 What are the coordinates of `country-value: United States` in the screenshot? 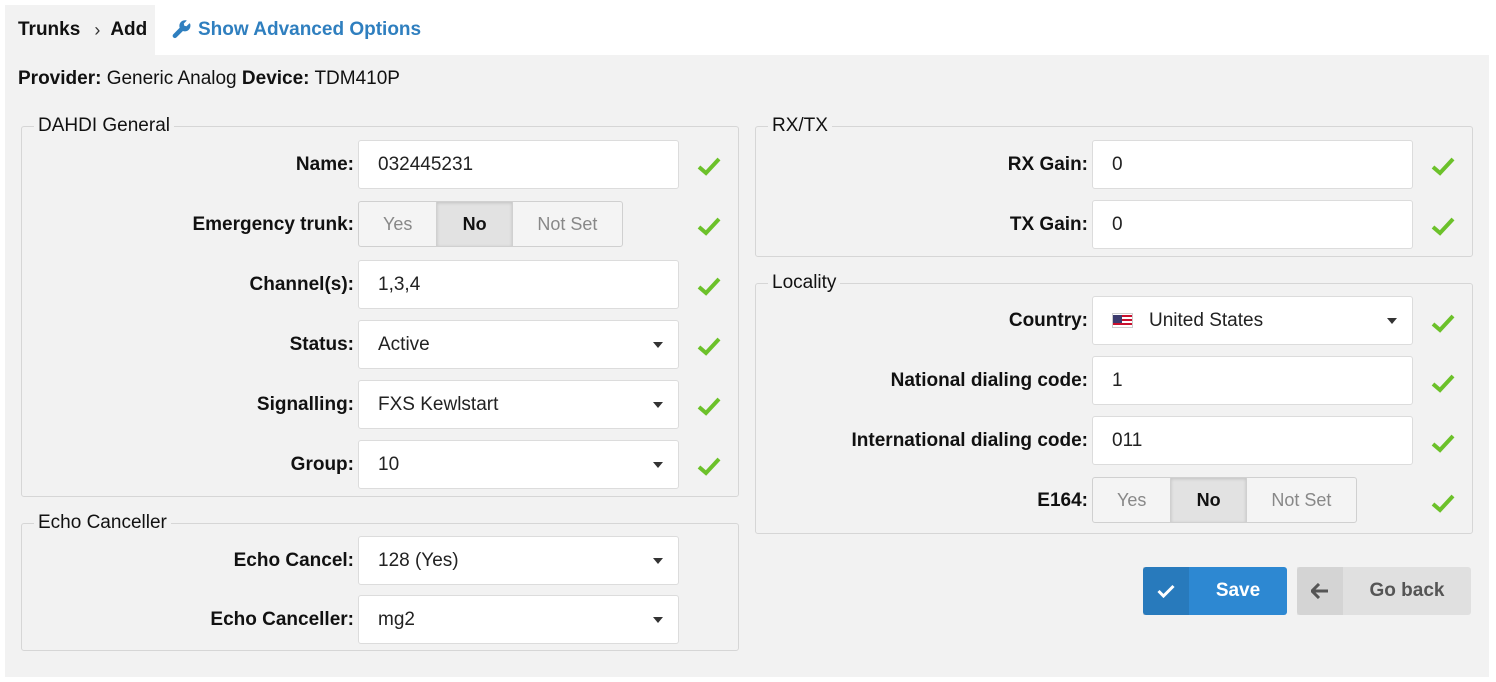 It's located at (1206, 320).